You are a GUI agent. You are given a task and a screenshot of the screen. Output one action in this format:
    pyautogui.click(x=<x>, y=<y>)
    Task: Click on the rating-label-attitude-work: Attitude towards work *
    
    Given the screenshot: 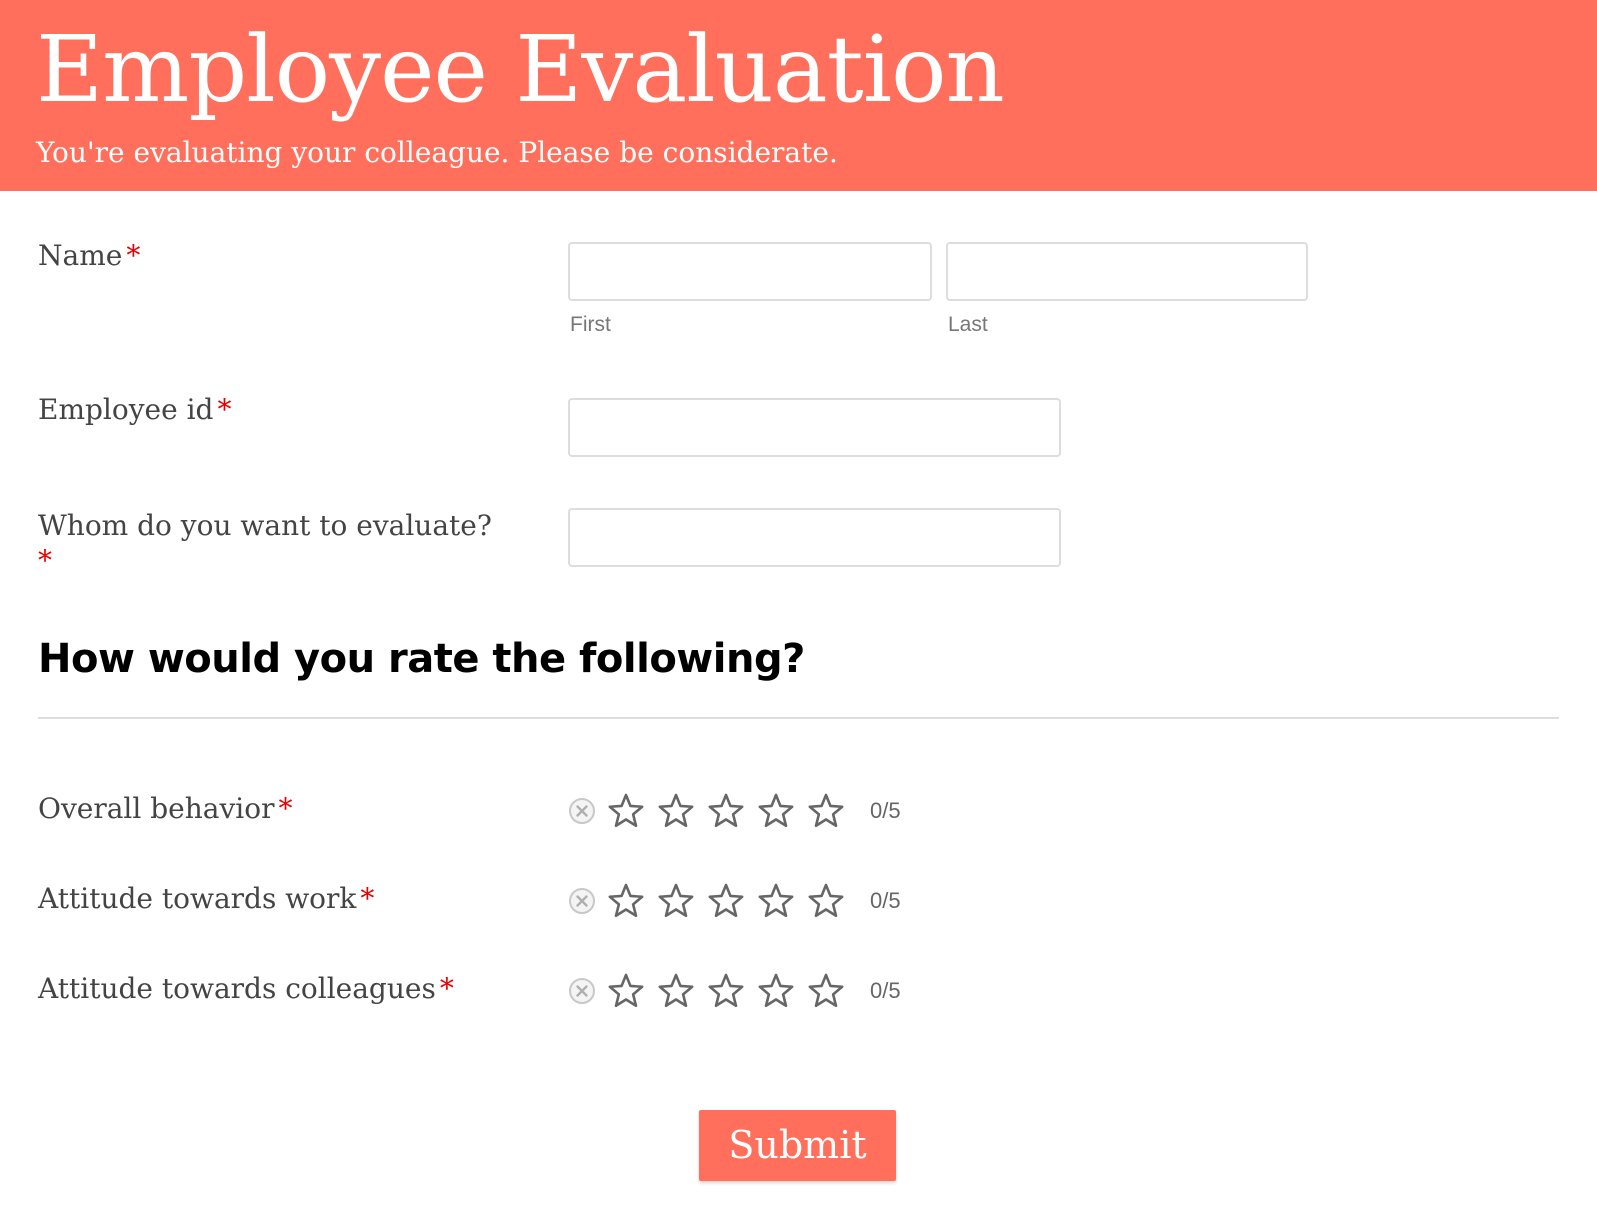 What is the action you would take?
    pyautogui.click(x=206, y=899)
    